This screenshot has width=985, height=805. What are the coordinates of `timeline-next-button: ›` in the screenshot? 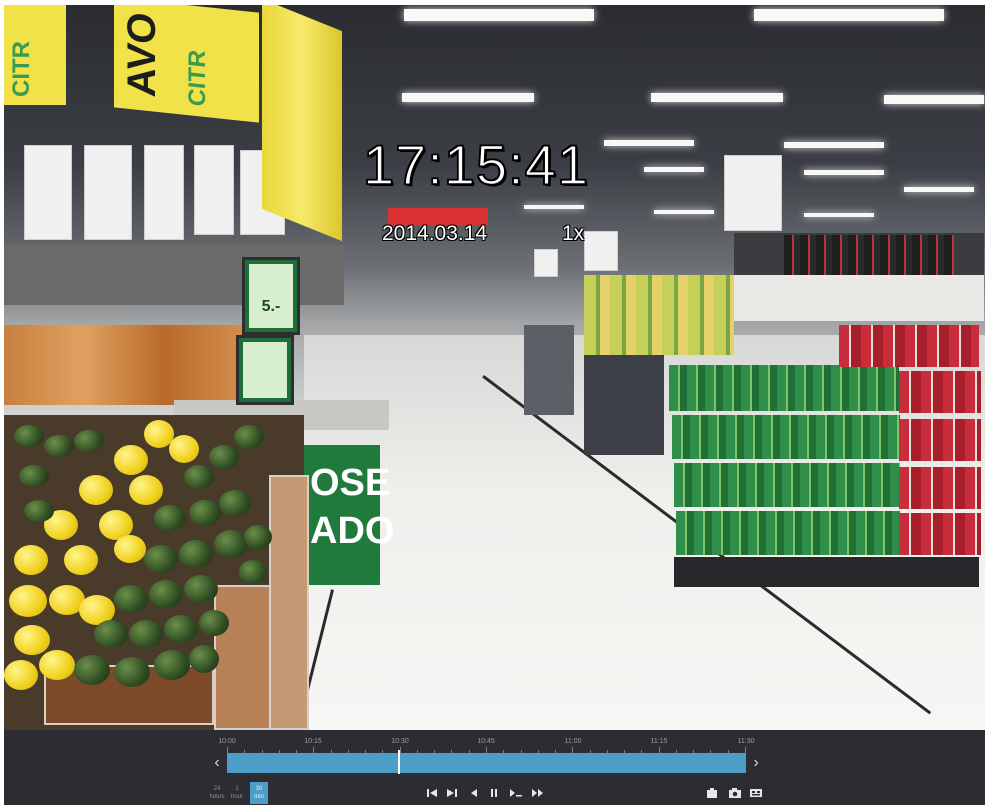 It's located at (756, 763).